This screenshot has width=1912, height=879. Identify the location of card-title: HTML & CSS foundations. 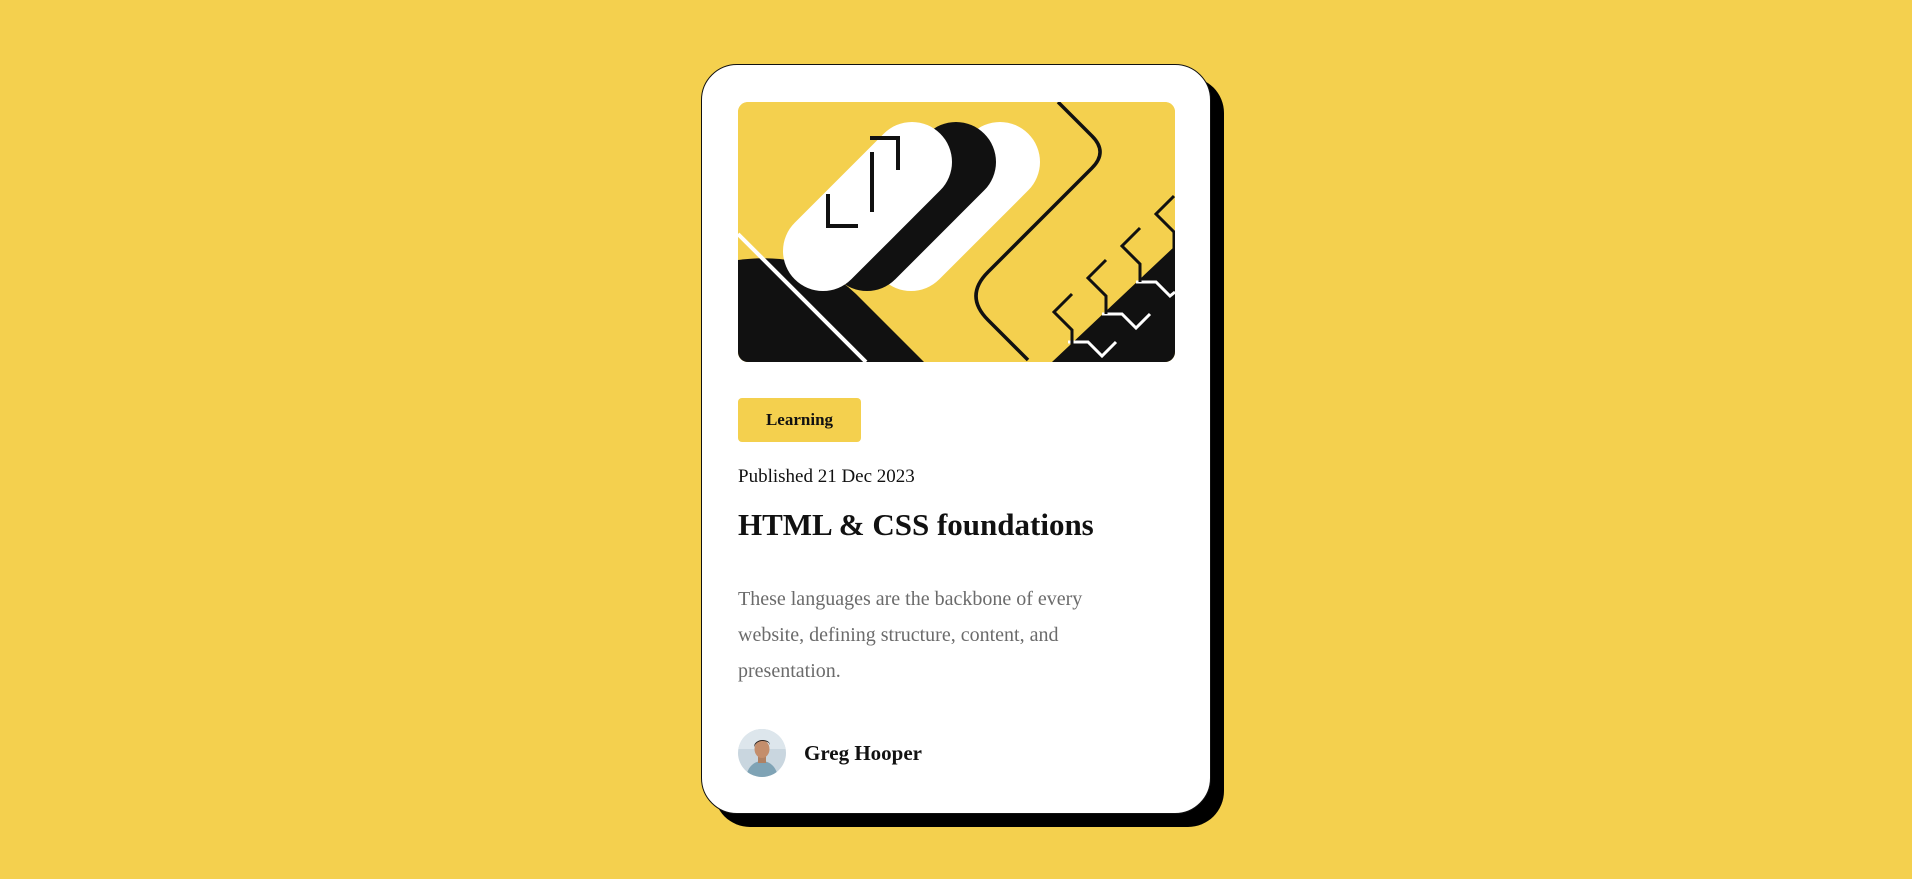
(916, 525).